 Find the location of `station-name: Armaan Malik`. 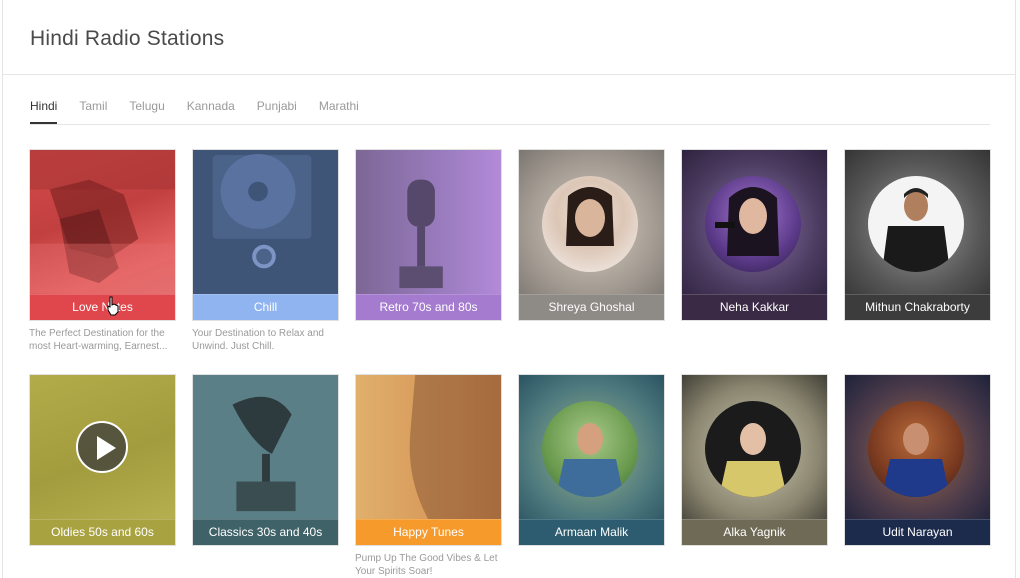

station-name: Armaan Malik is located at coordinates (591, 532).